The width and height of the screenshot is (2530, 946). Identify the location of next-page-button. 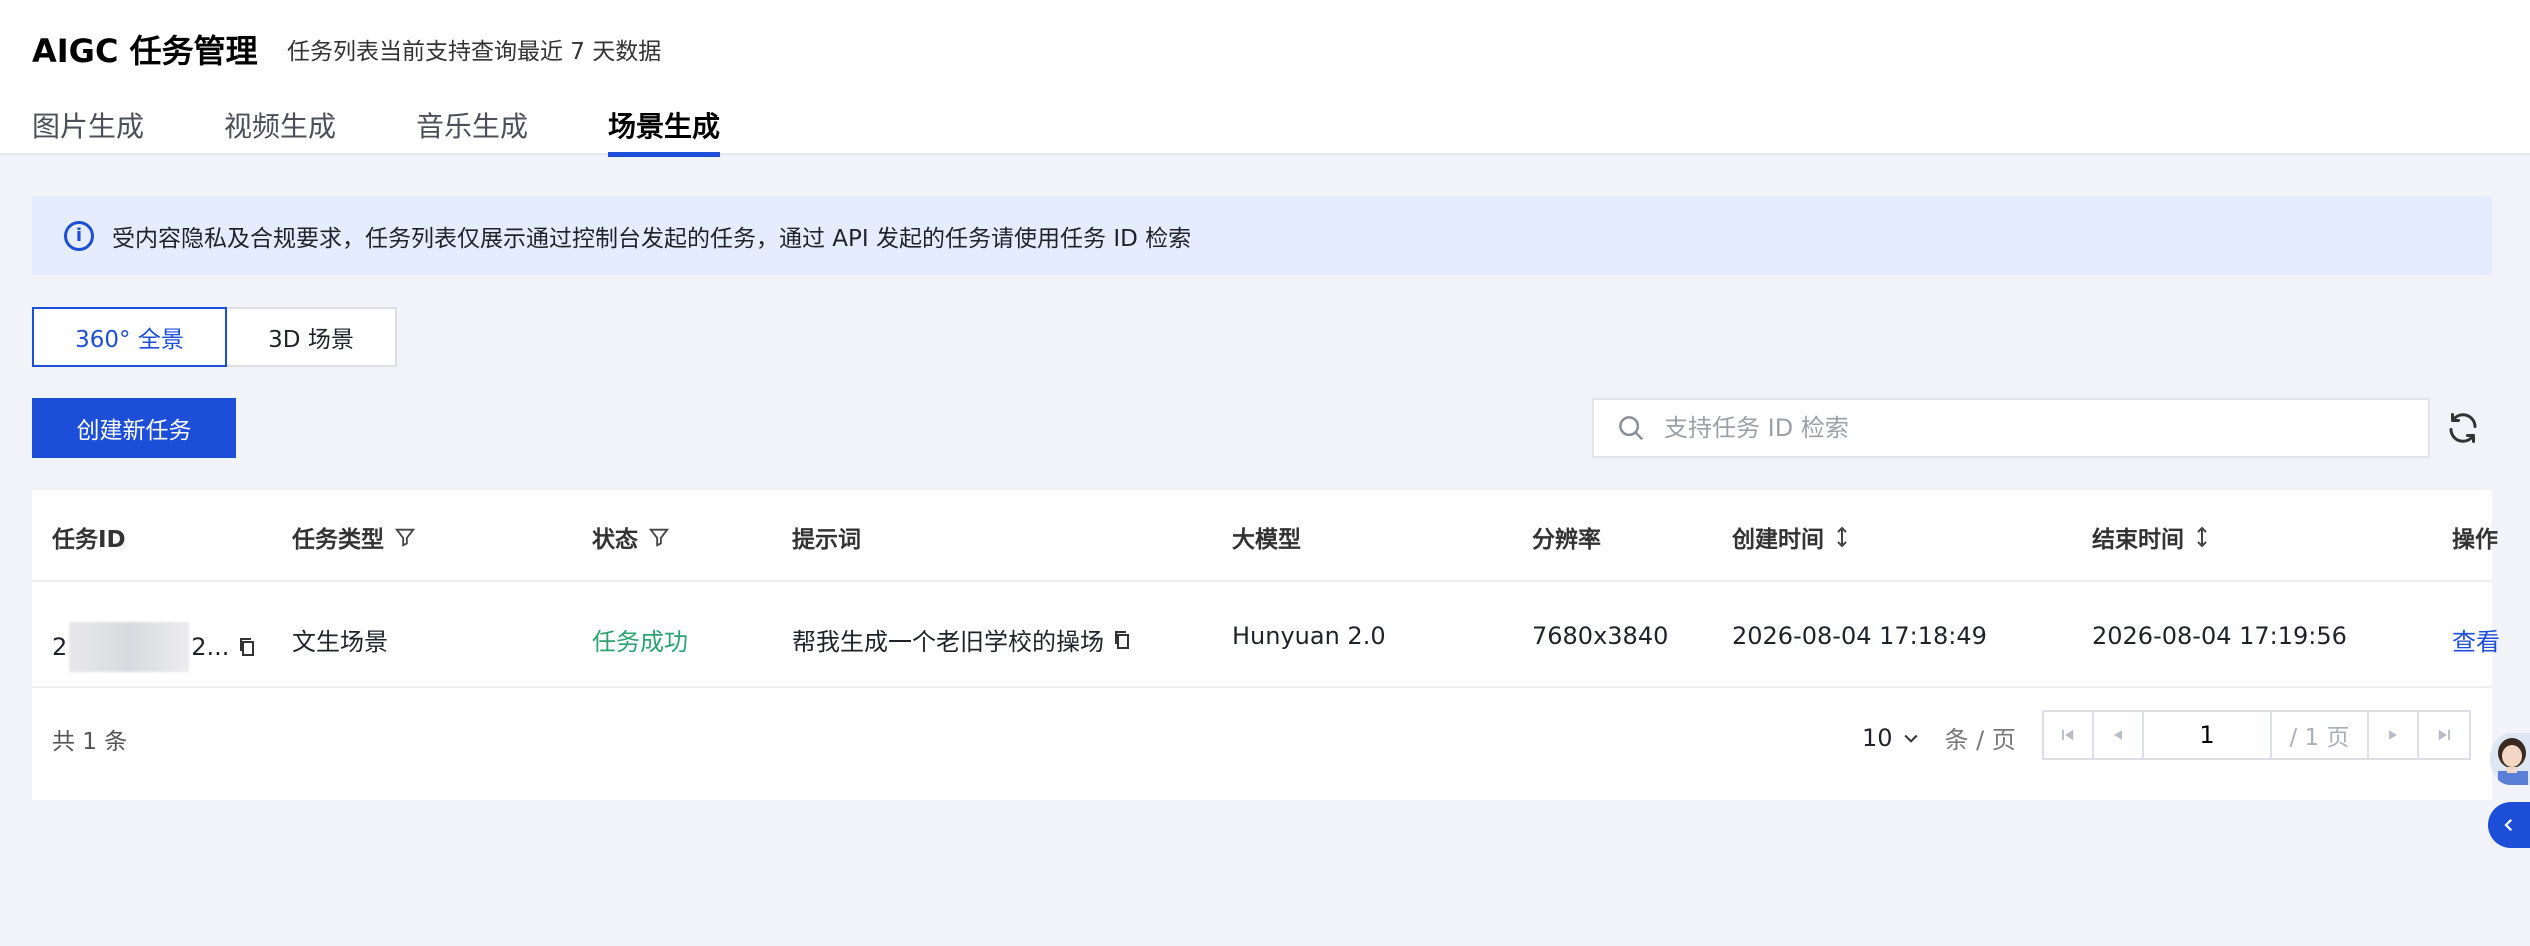
(2394, 735).